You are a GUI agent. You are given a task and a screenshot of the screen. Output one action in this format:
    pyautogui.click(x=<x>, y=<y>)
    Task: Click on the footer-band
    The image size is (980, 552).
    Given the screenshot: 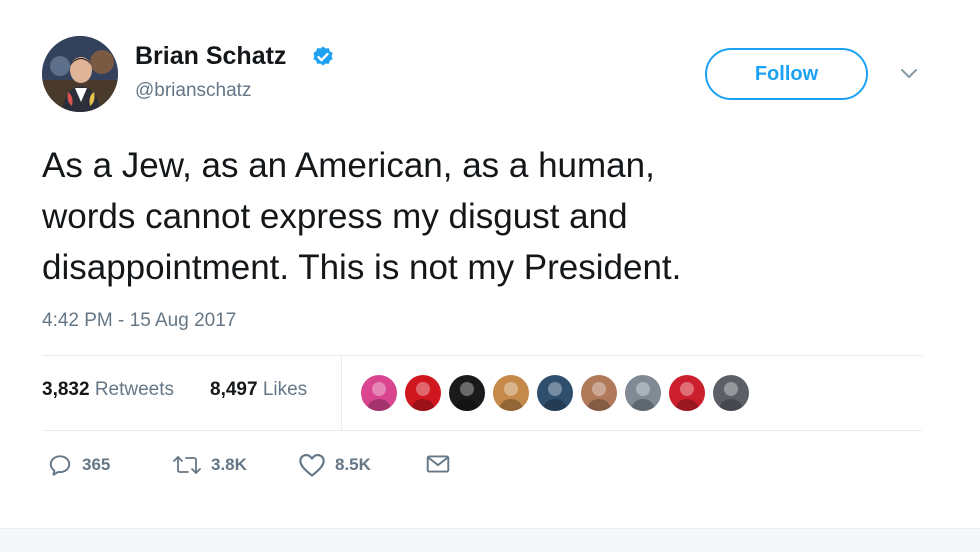 What is the action you would take?
    pyautogui.click(x=490, y=540)
    